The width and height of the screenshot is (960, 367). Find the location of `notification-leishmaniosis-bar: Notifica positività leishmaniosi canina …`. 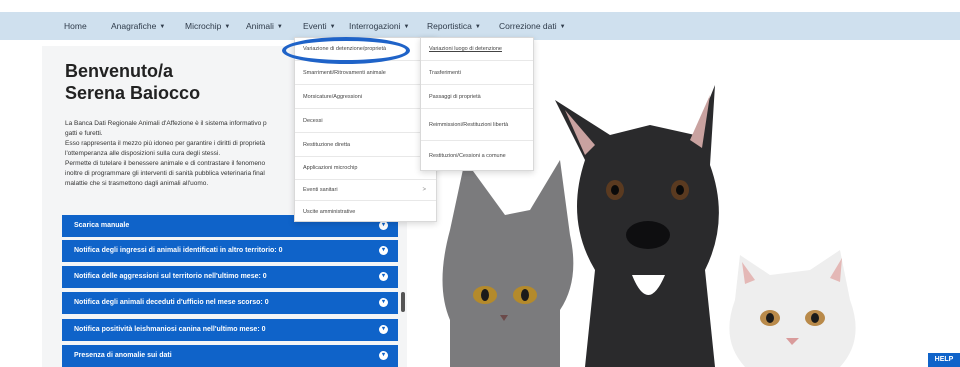

notification-leishmaniosis-bar: Notifica positività leishmaniosi canina … is located at coordinates (230, 330).